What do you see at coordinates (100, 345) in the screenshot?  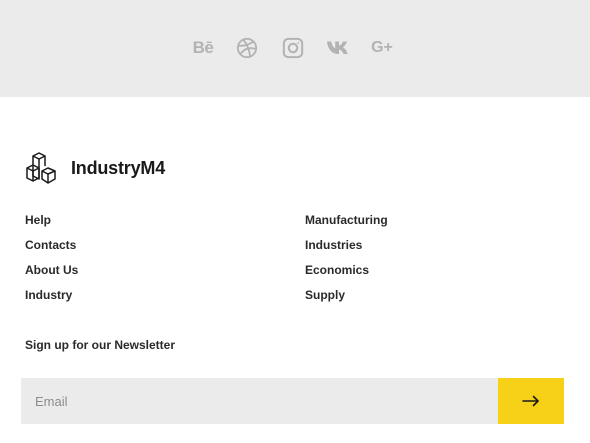 I see `newsletter-label: Sign up for our Newsletter` at bounding box center [100, 345].